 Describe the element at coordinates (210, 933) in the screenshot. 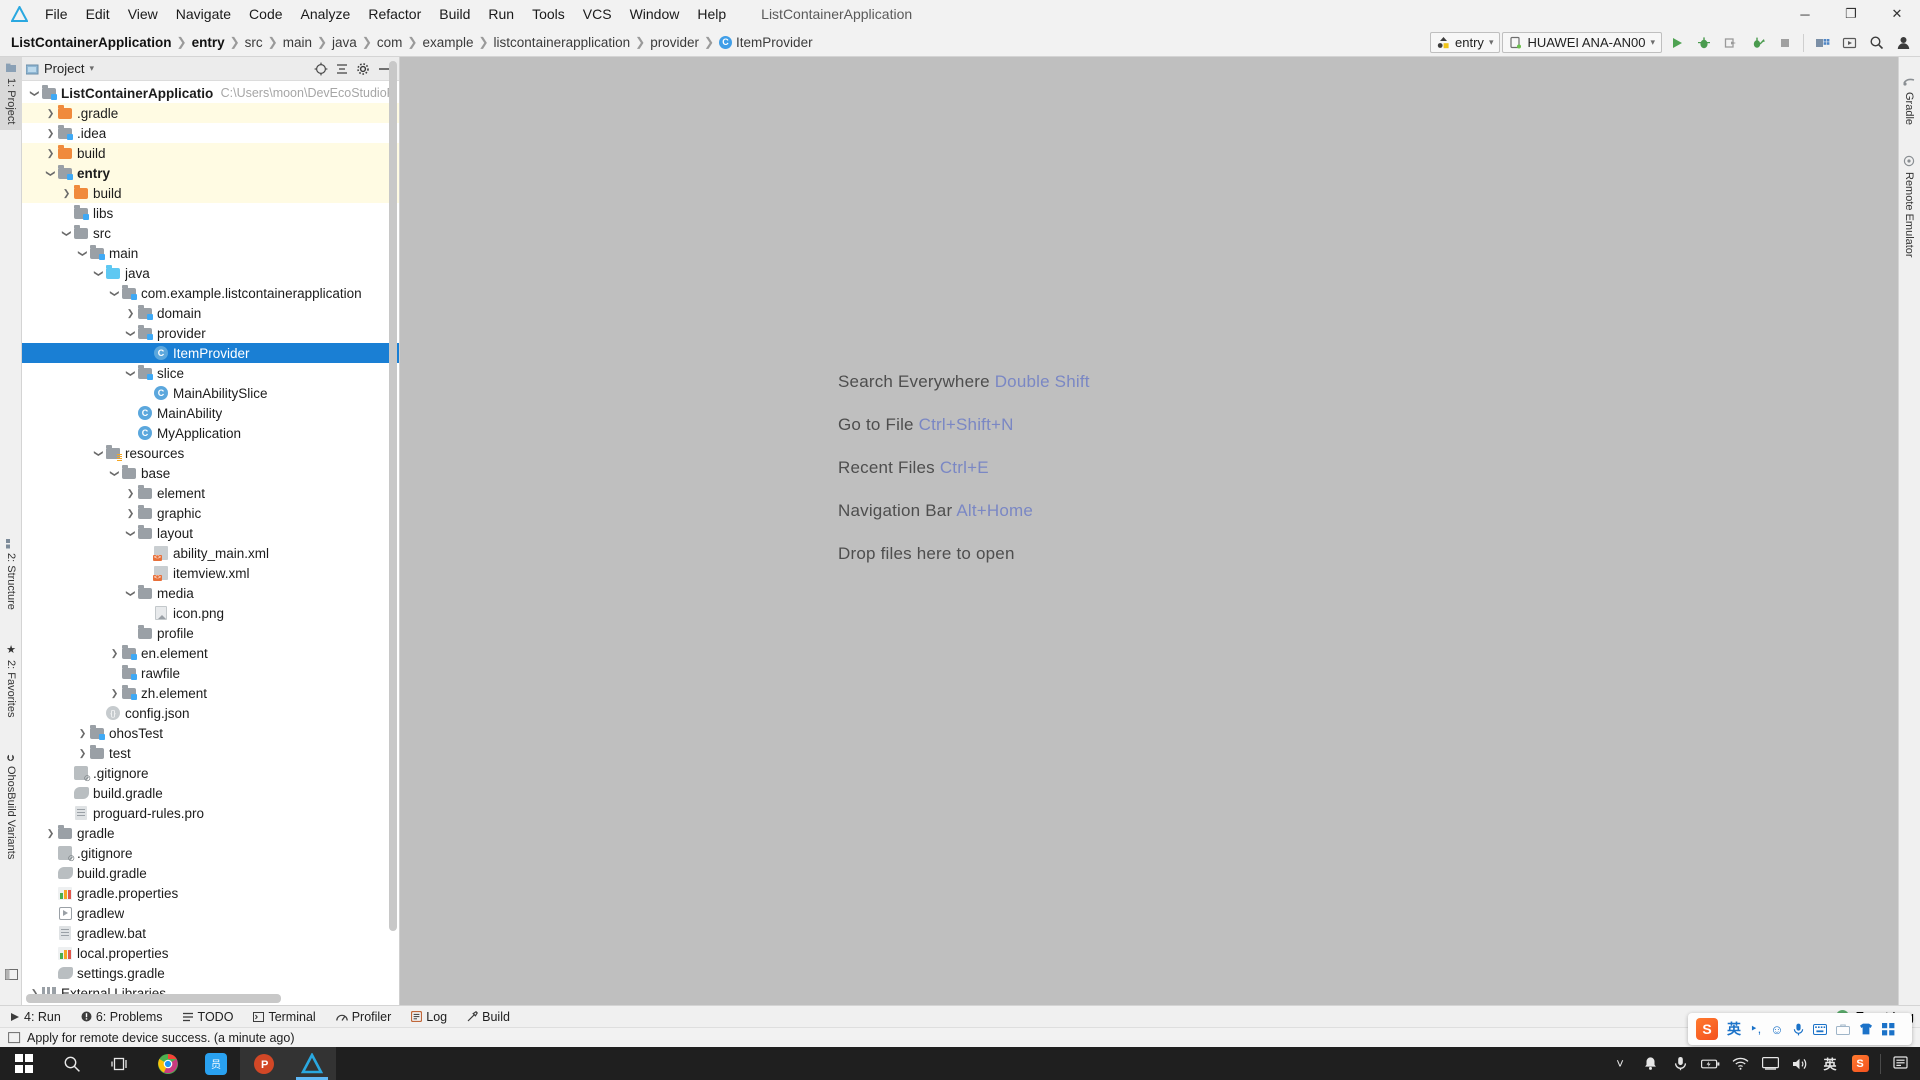

I see `tree-node-gradlew-bat: gradlew.bat` at that location.